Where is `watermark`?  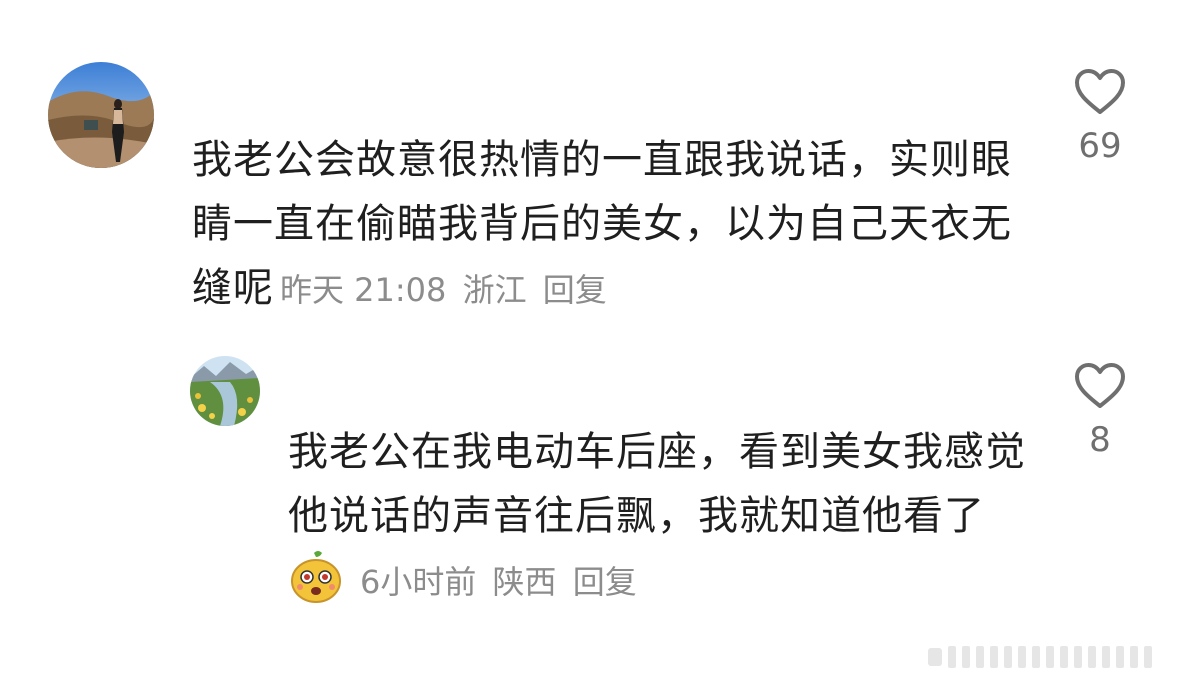
watermark is located at coordinates (1048, 657).